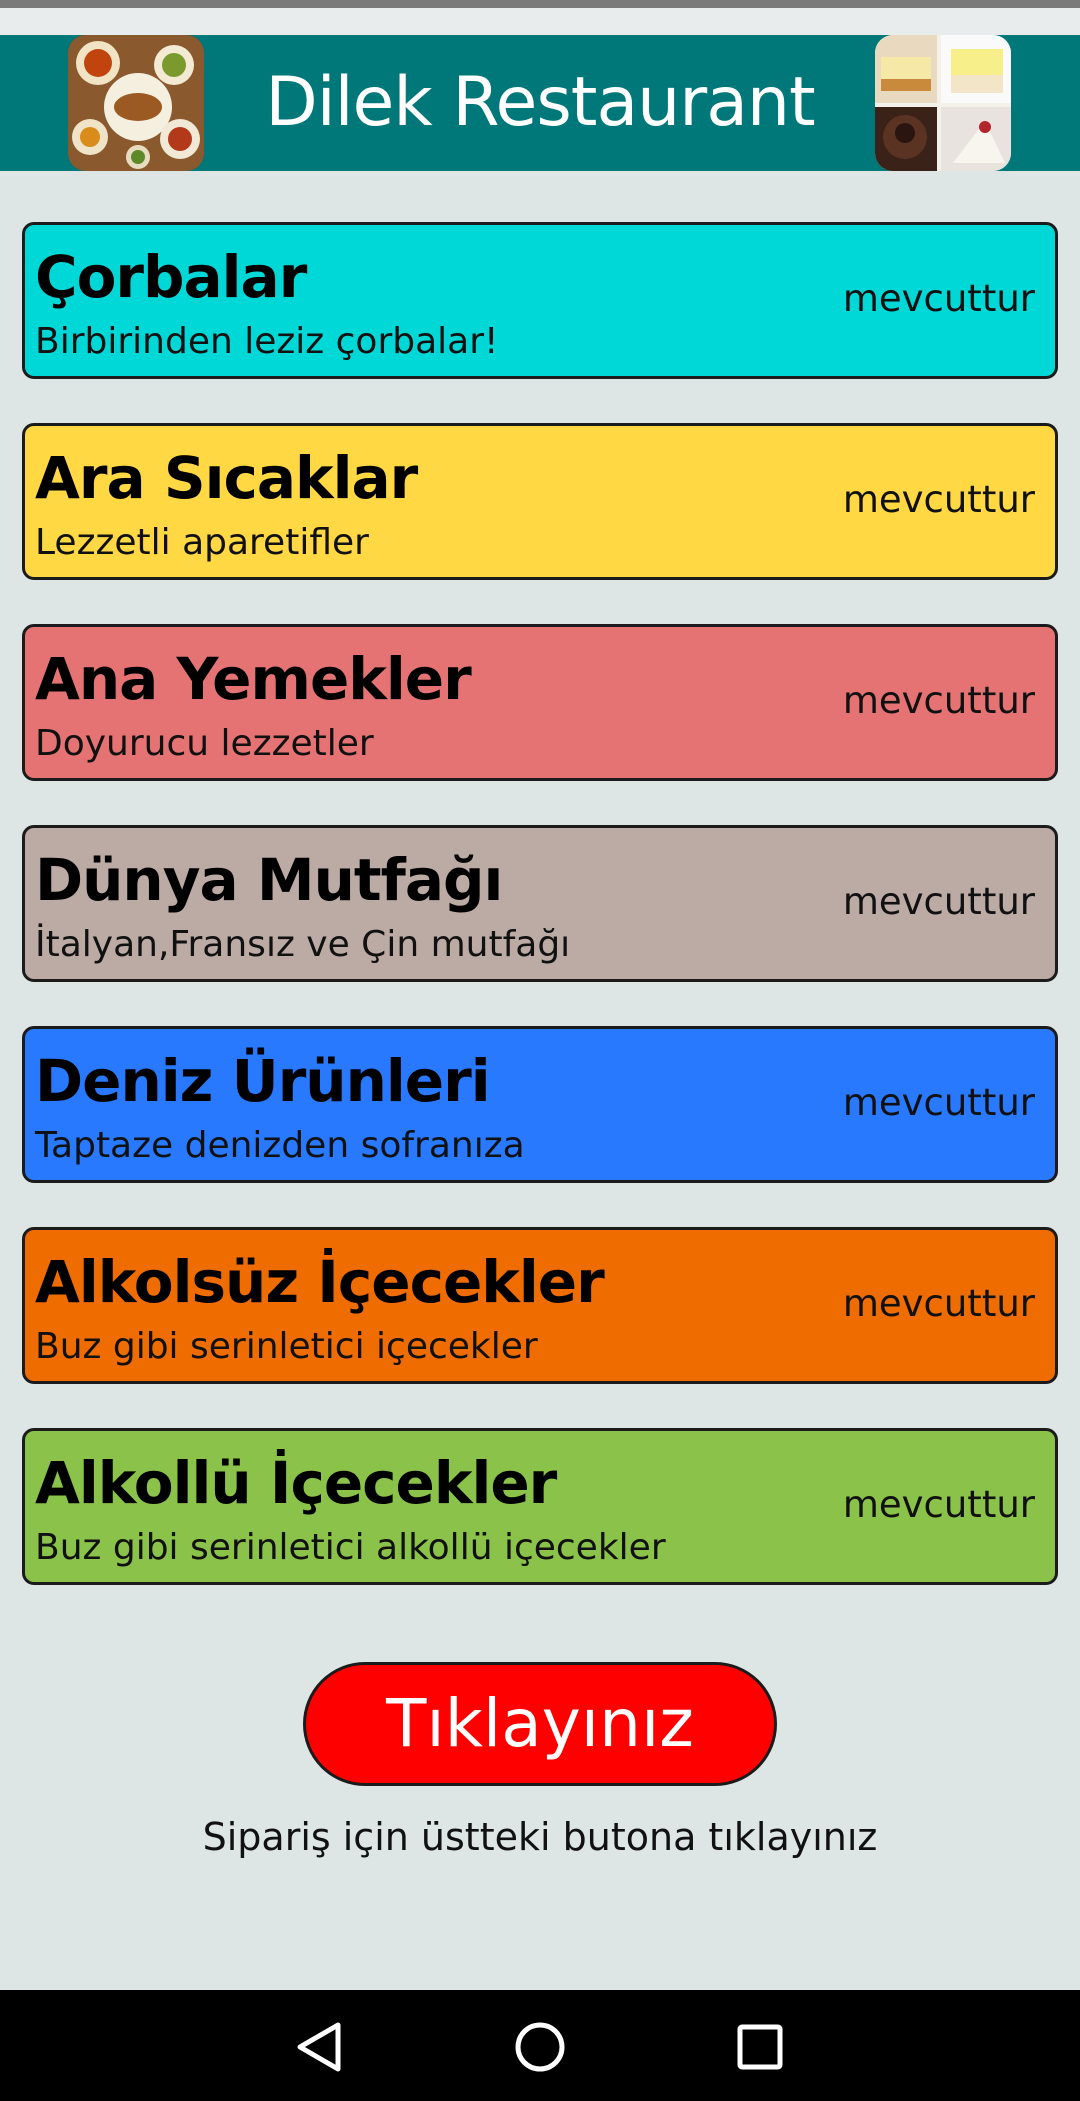  Describe the element at coordinates (296, 1483) in the screenshot. I see `menu-card-title: Alkollü İçecekler` at that location.